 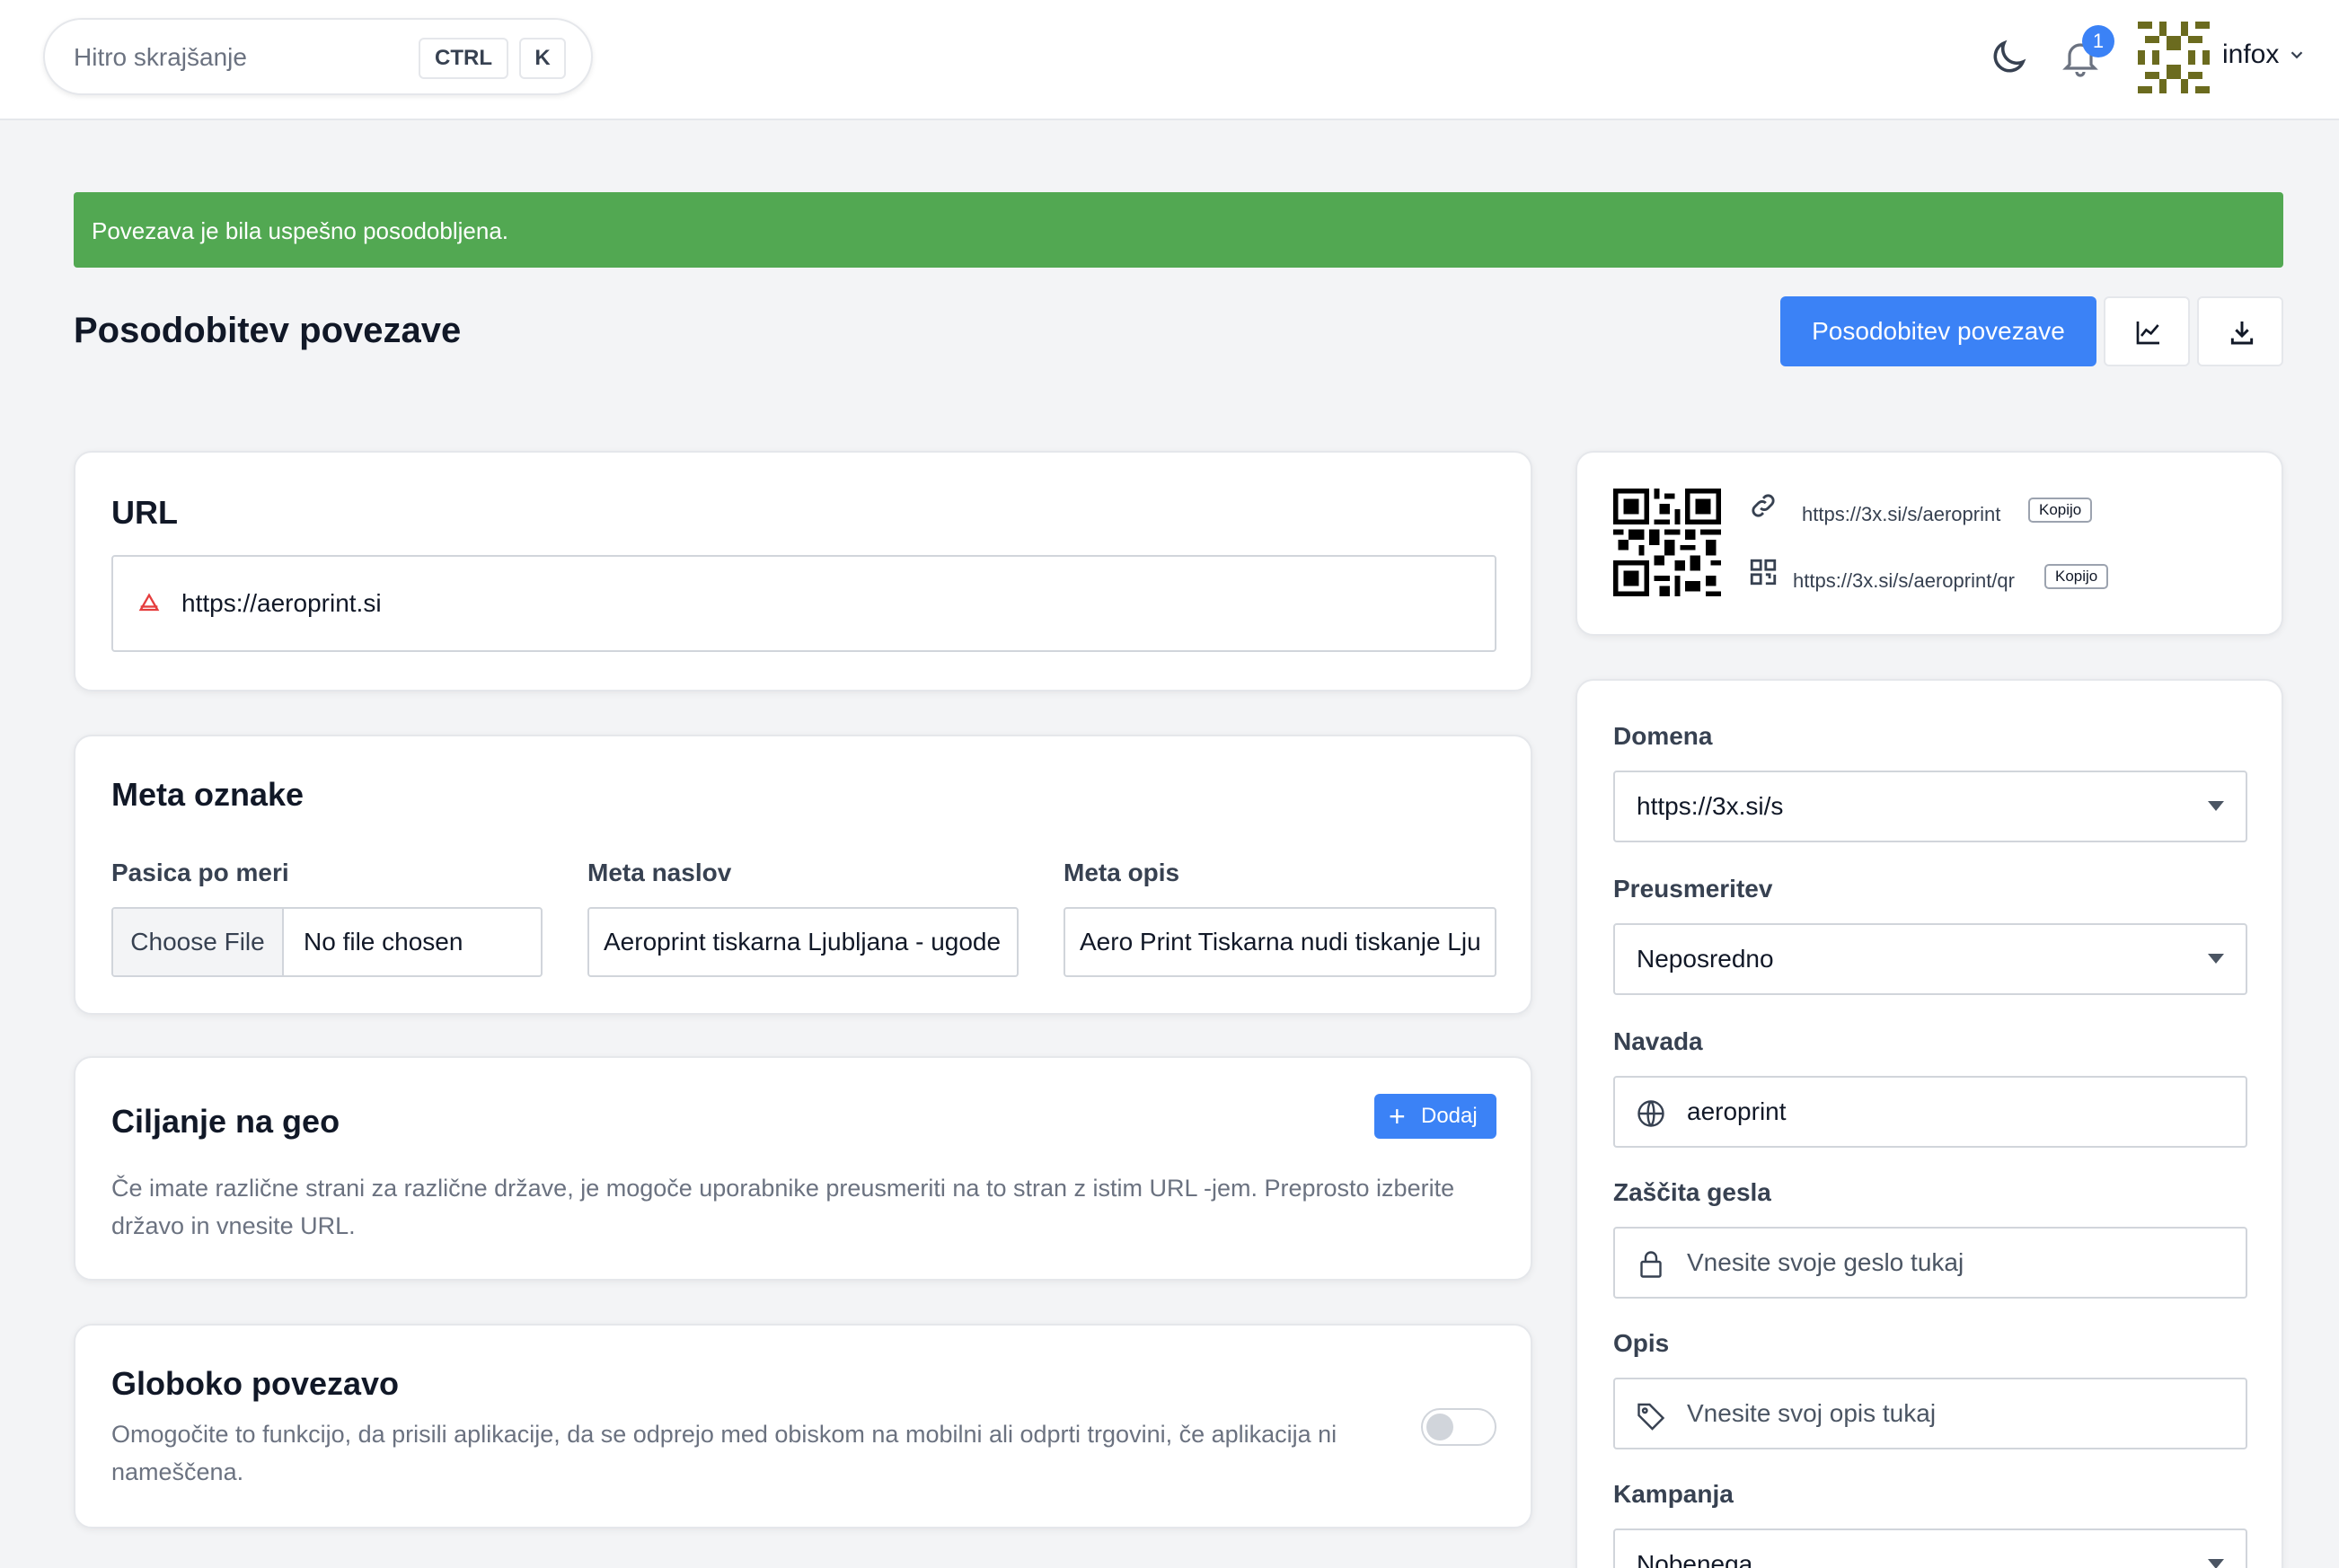 I want to click on meta-title-input: Aeroprint tiskarna Ljubljana - ugode, so click(x=803, y=942).